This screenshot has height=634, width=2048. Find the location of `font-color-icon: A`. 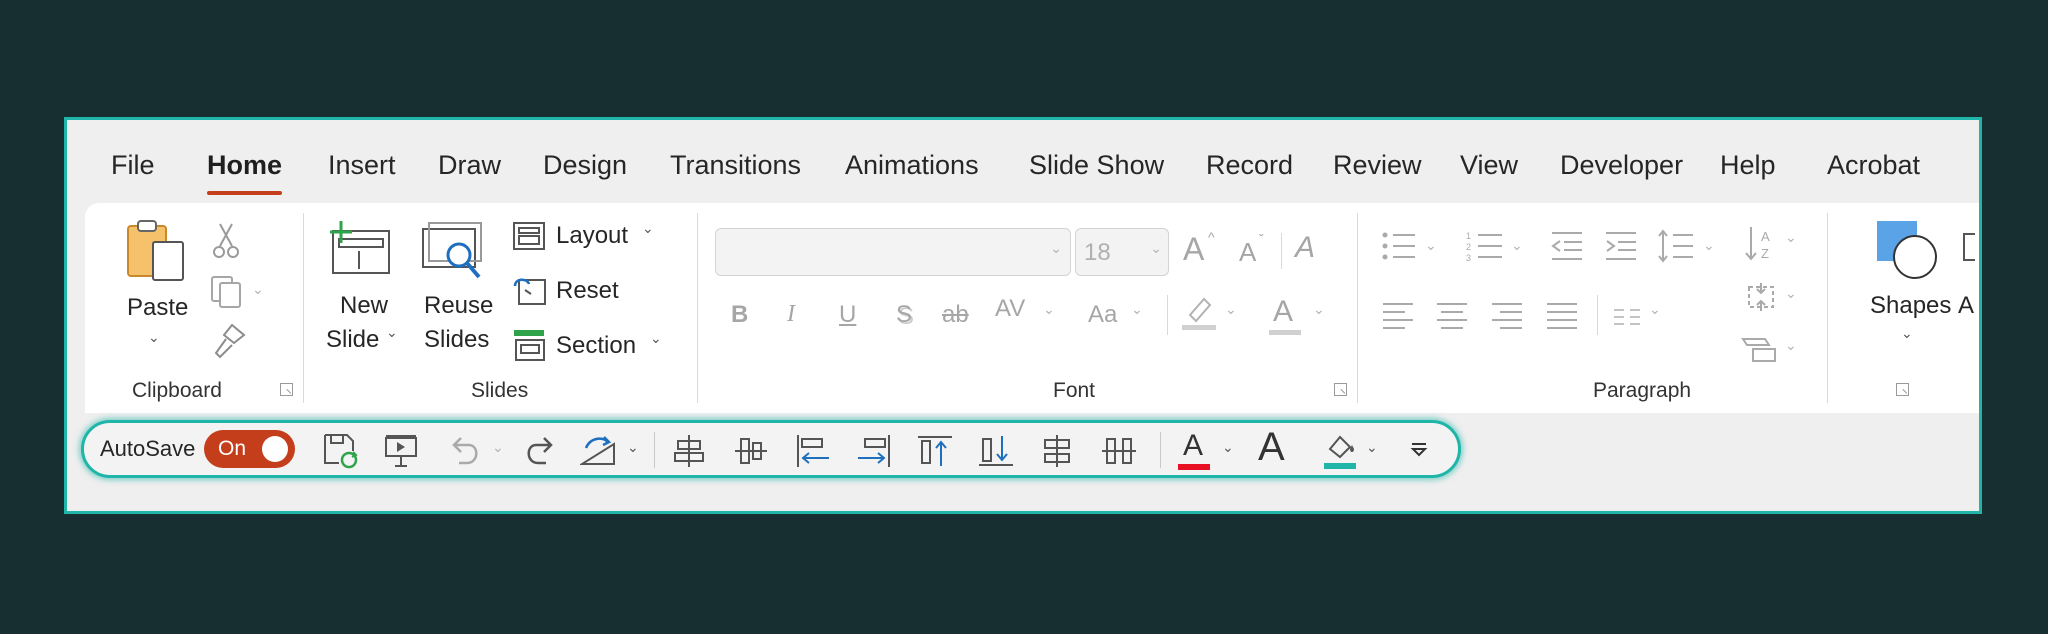

font-color-icon: A is located at coordinates (1283, 312).